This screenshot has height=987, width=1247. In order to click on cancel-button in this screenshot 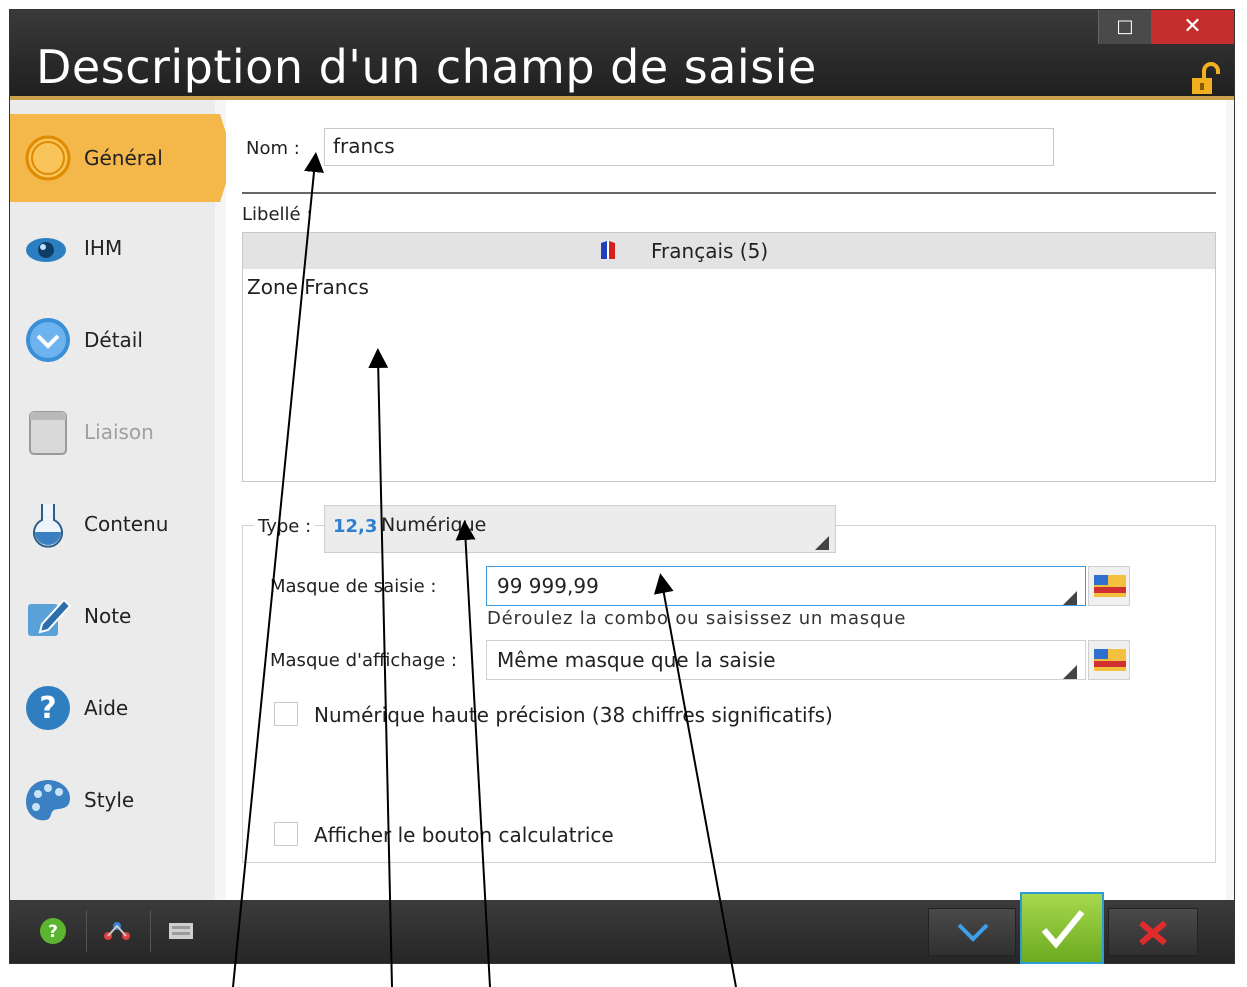, I will do `click(1153, 932)`.